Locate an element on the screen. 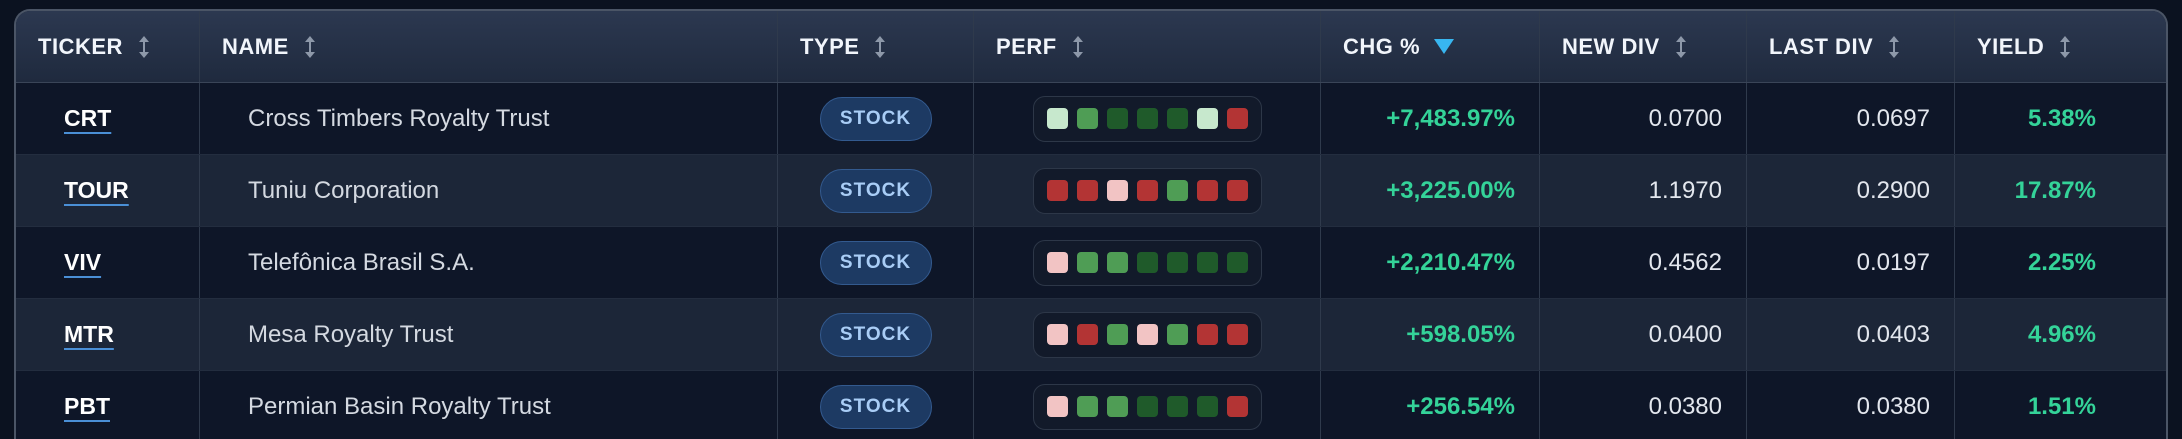 The height and width of the screenshot is (439, 2182). column-header-type: TYPE is located at coordinates (876, 46).